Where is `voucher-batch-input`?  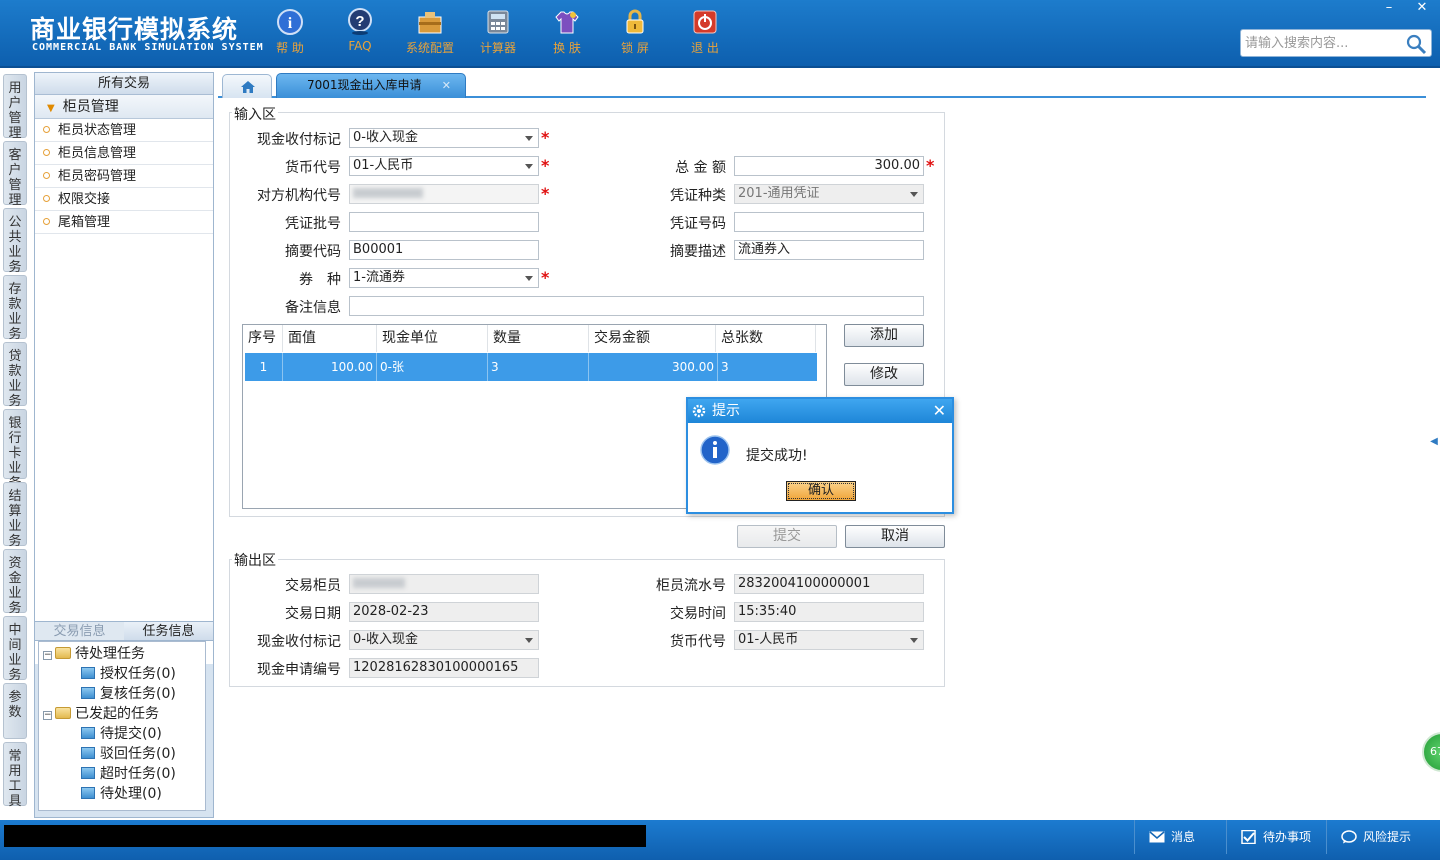 voucher-batch-input is located at coordinates (444, 222).